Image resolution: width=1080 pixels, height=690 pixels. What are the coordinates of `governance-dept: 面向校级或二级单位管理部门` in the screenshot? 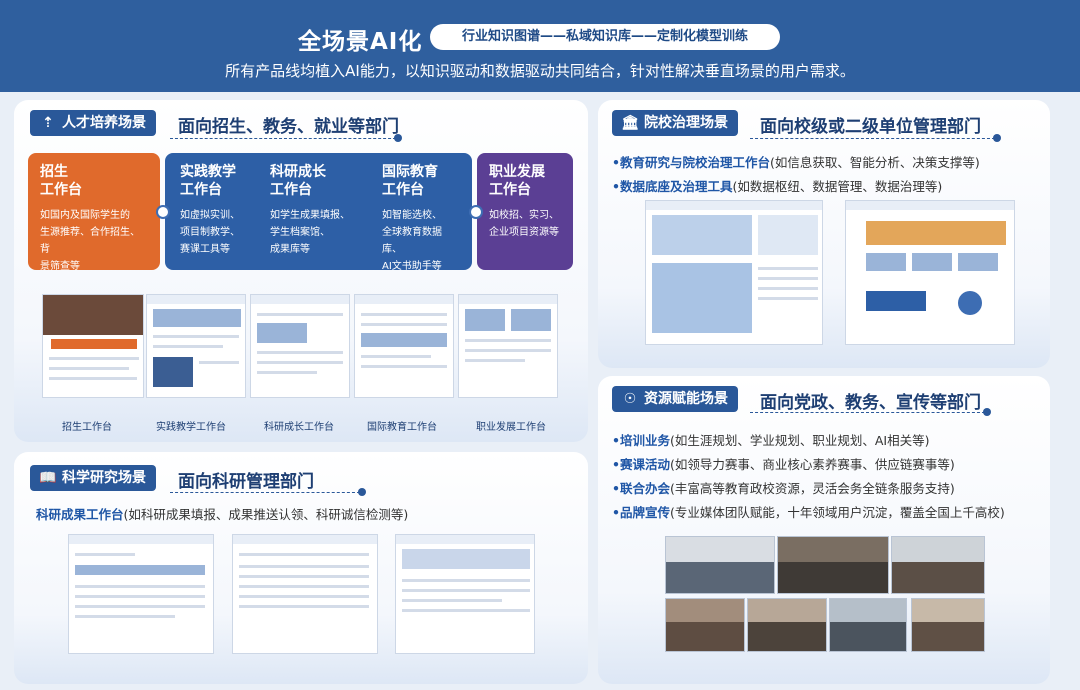 It's located at (870, 127).